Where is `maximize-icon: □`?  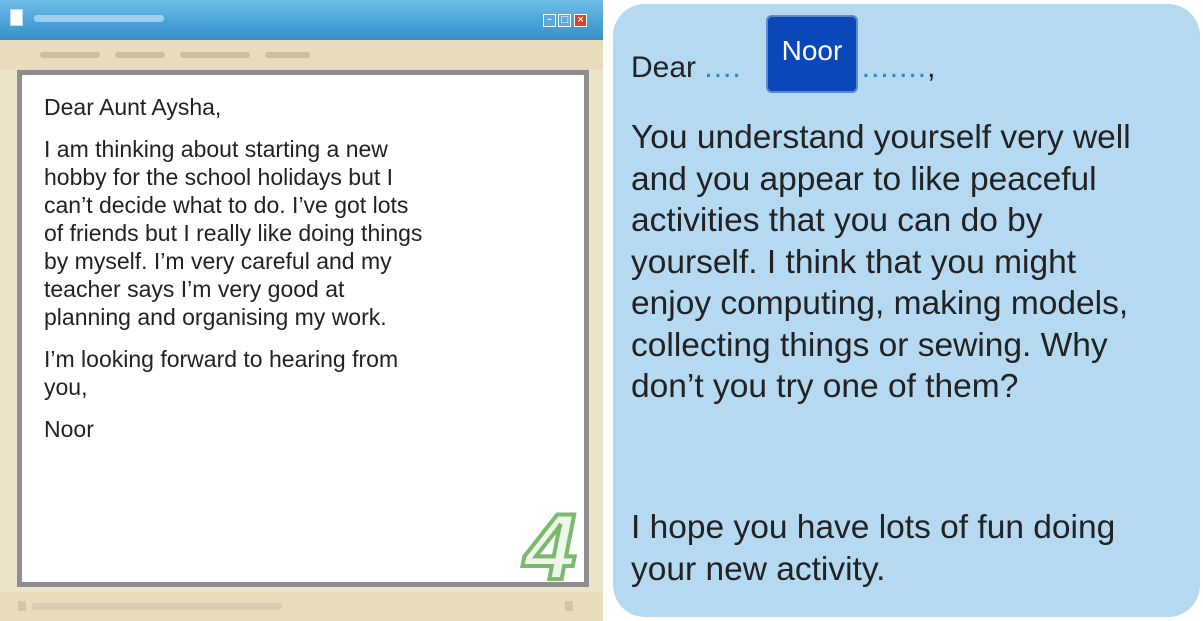
maximize-icon: □ is located at coordinates (564, 20).